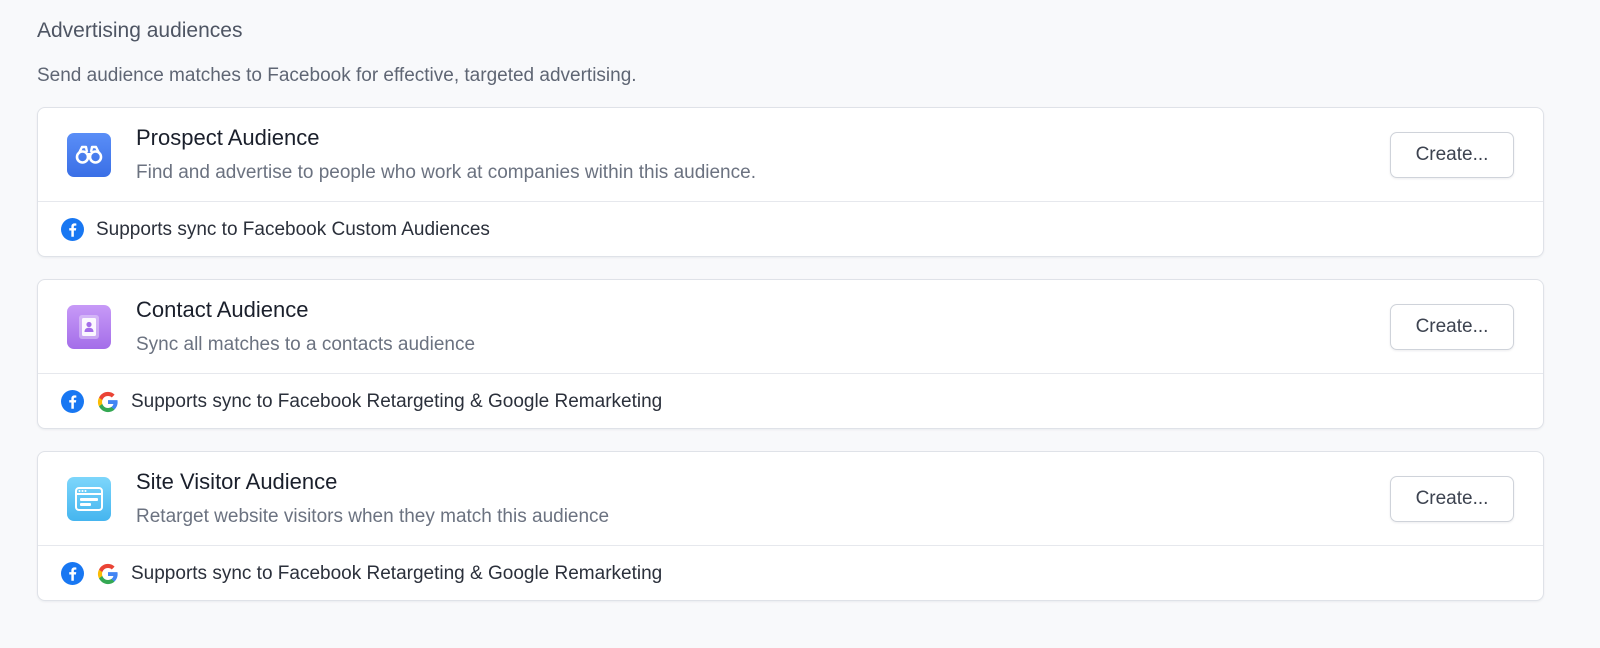  What do you see at coordinates (306, 344) in the screenshot?
I see `card-description: Sync all matches to a contacts audience` at bounding box center [306, 344].